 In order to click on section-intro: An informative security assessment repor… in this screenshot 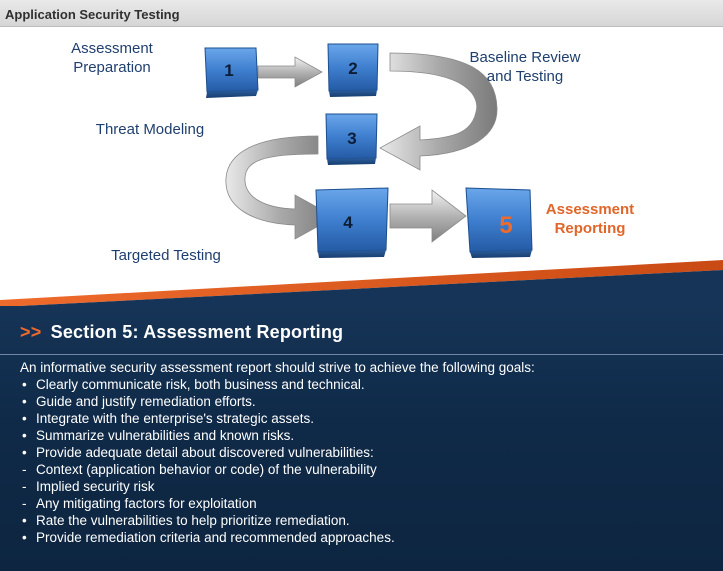, I will do `click(277, 367)`.